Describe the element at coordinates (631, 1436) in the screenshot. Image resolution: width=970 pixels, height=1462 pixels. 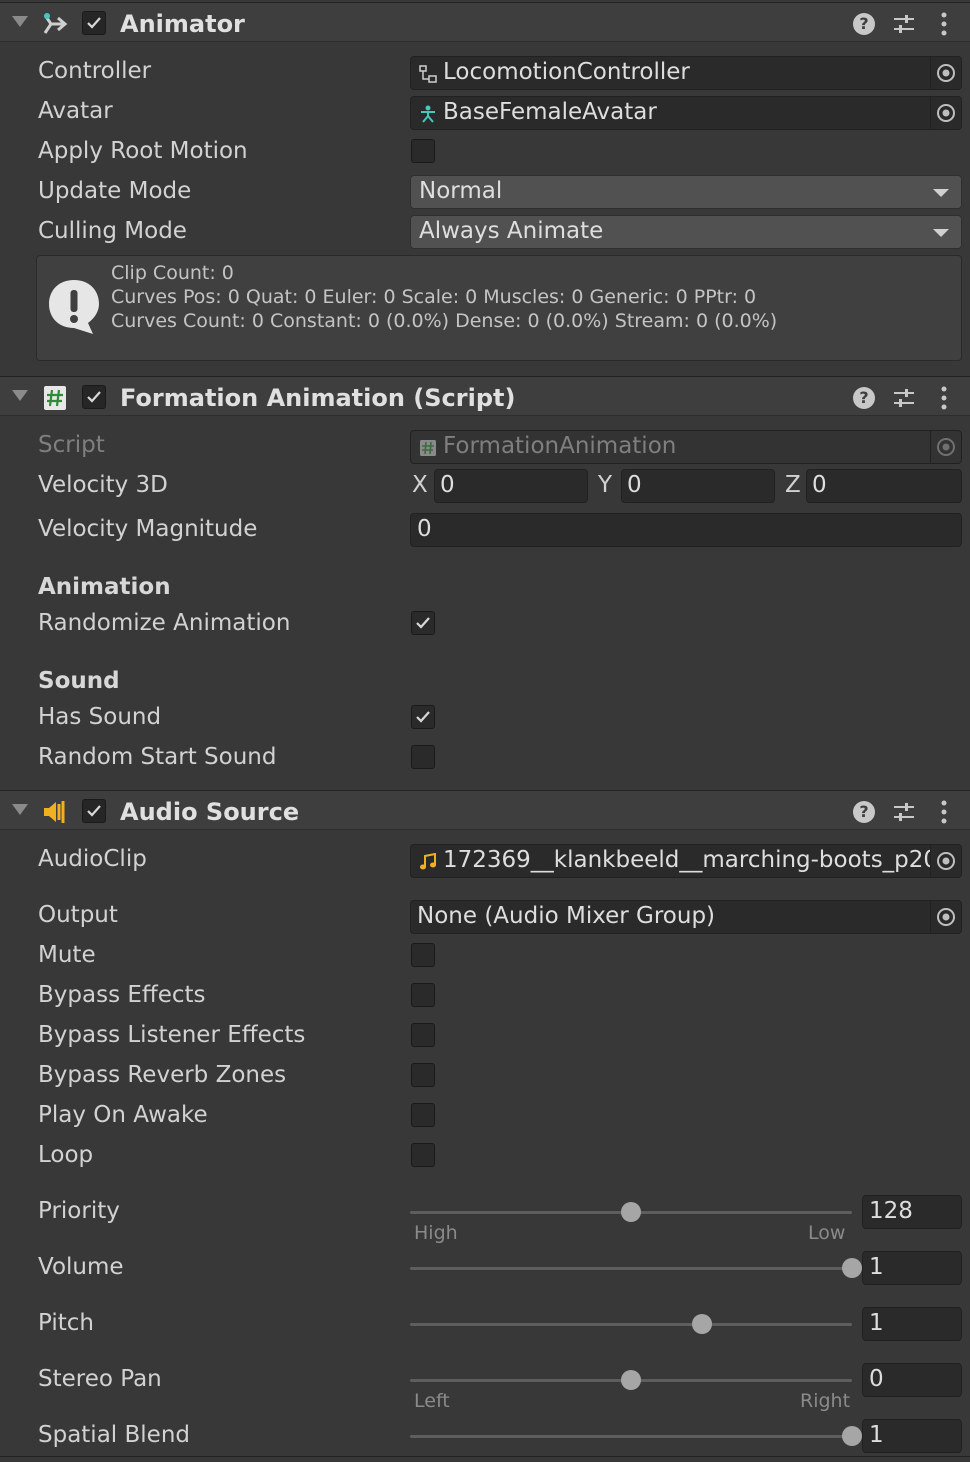
I see `spatial-blend-slider-track` at that location.